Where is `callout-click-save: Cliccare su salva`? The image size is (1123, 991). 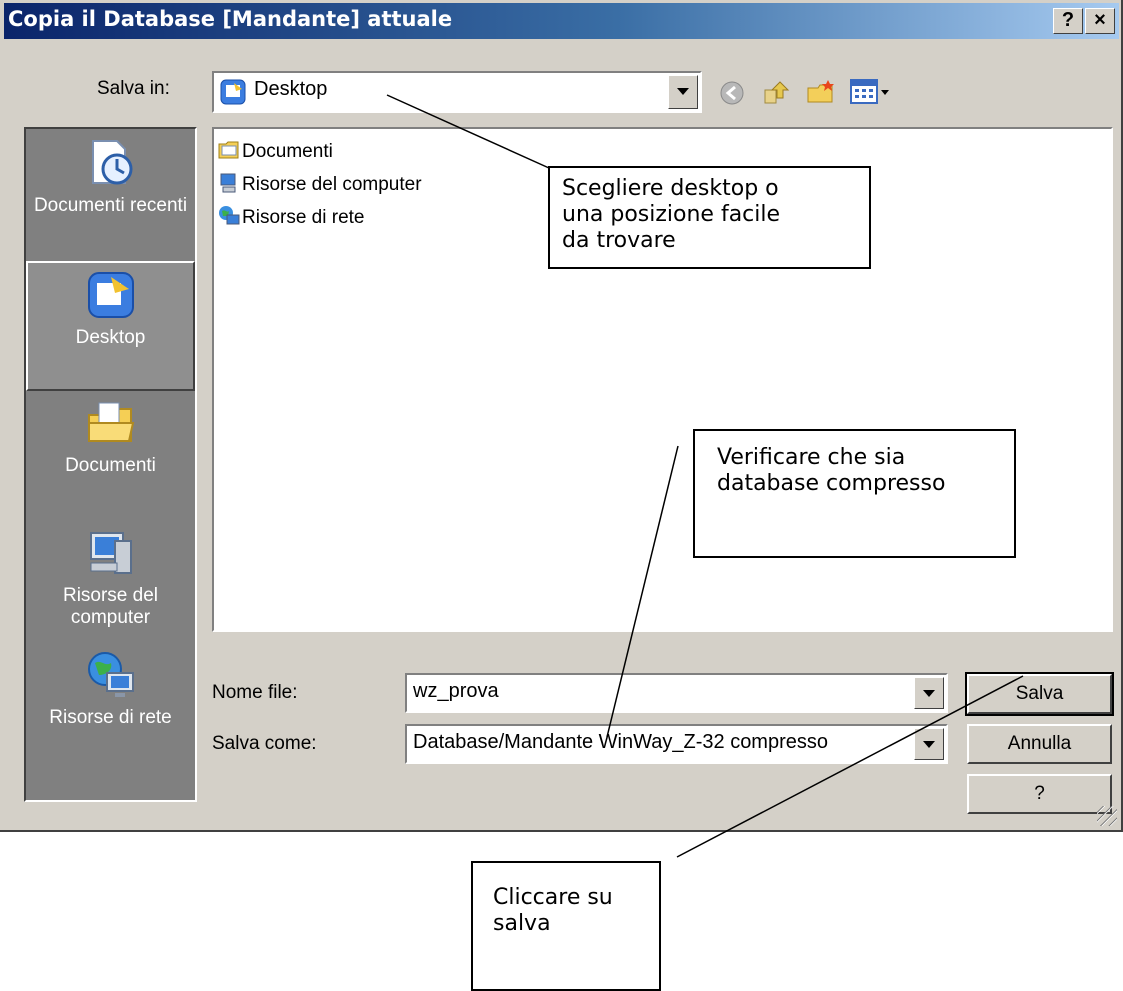 callout-click-save: Cliccare su salva is located at coordinates (566, 926).